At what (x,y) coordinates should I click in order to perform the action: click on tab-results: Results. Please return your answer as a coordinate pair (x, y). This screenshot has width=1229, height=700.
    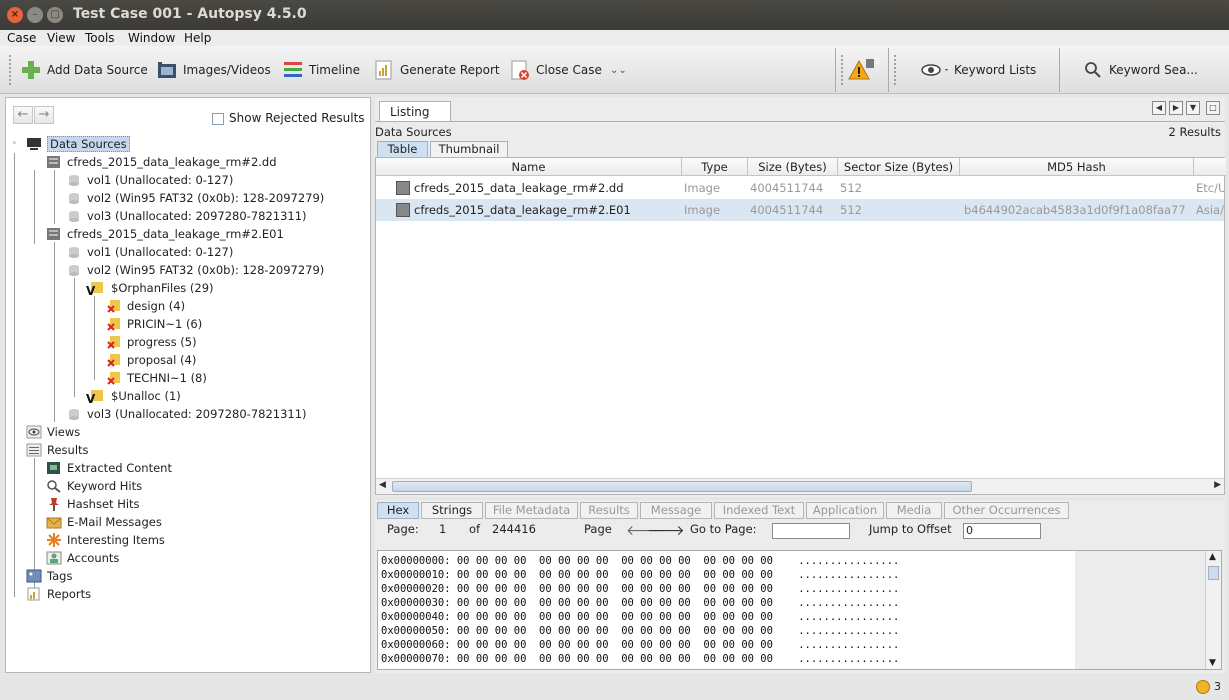
    Looking at the image, I should click on (609, 510).